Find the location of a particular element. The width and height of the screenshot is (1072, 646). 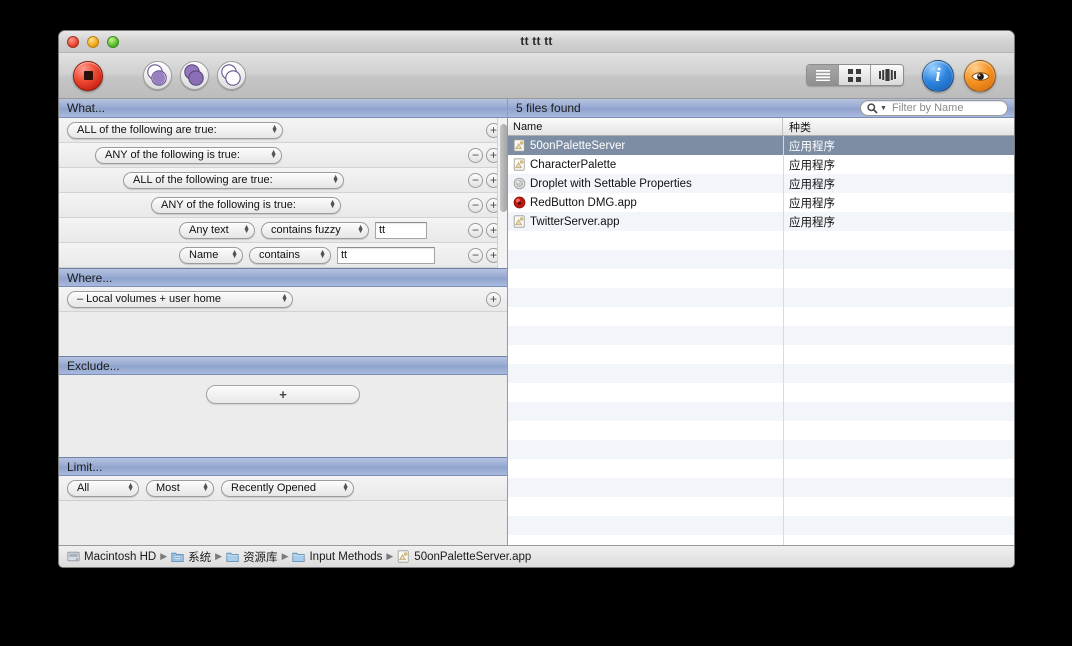

where-add-button: + is located at coordinates (493, 299).